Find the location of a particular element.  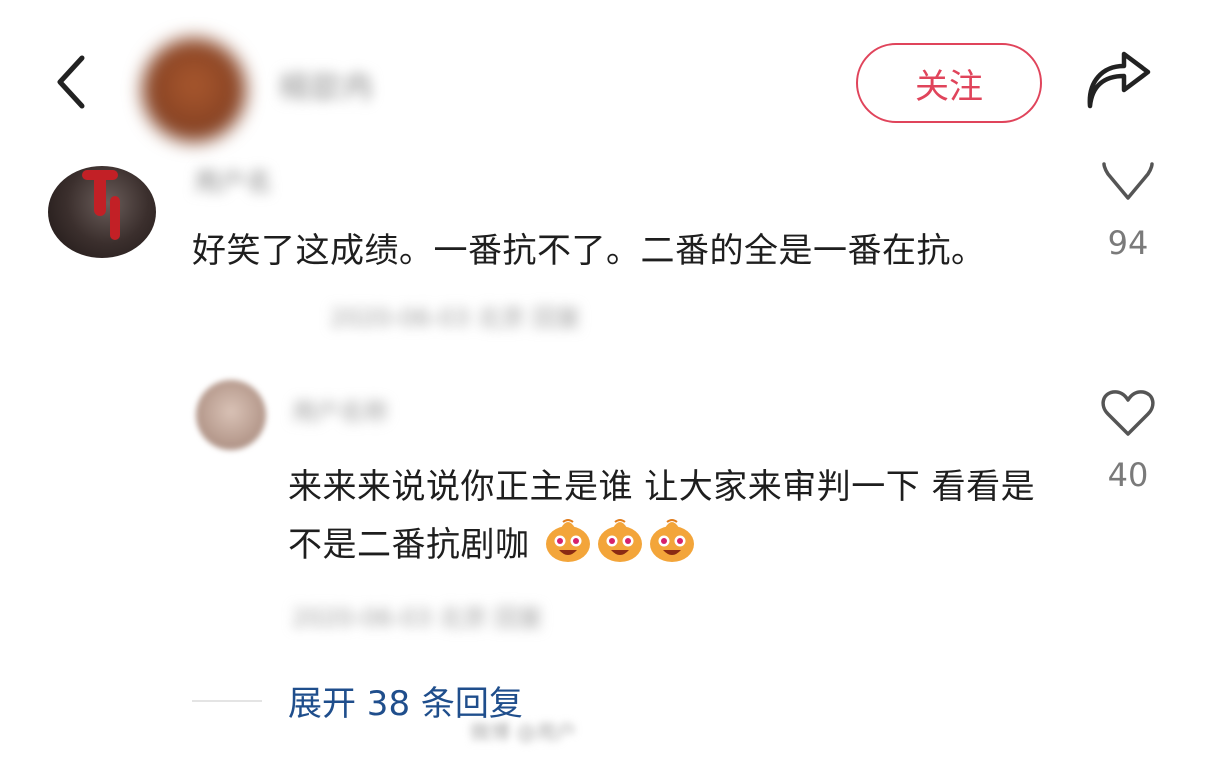

reply-avatar is located at coordinates (231, 415).